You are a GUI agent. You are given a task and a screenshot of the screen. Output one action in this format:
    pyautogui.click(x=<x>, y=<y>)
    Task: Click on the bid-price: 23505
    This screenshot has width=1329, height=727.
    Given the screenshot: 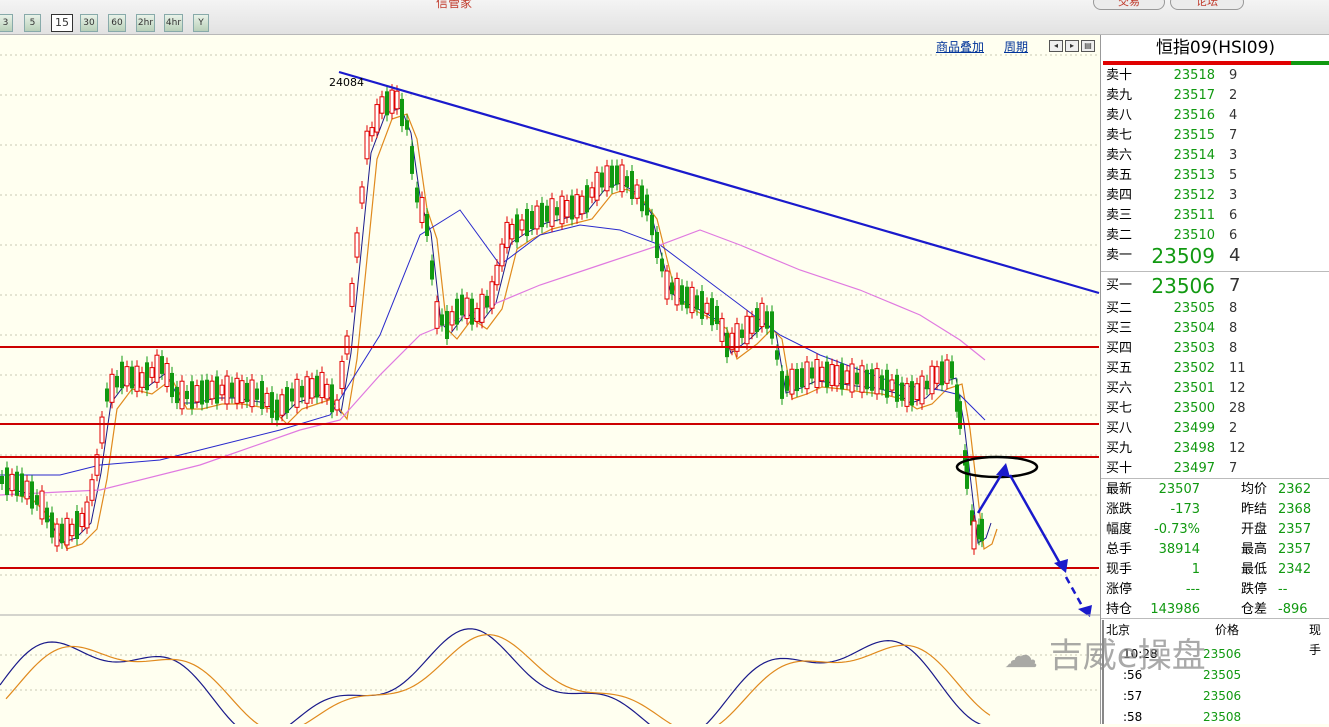 What is the action you would take?
    pyautogui.click(x=1194, y=308)
    